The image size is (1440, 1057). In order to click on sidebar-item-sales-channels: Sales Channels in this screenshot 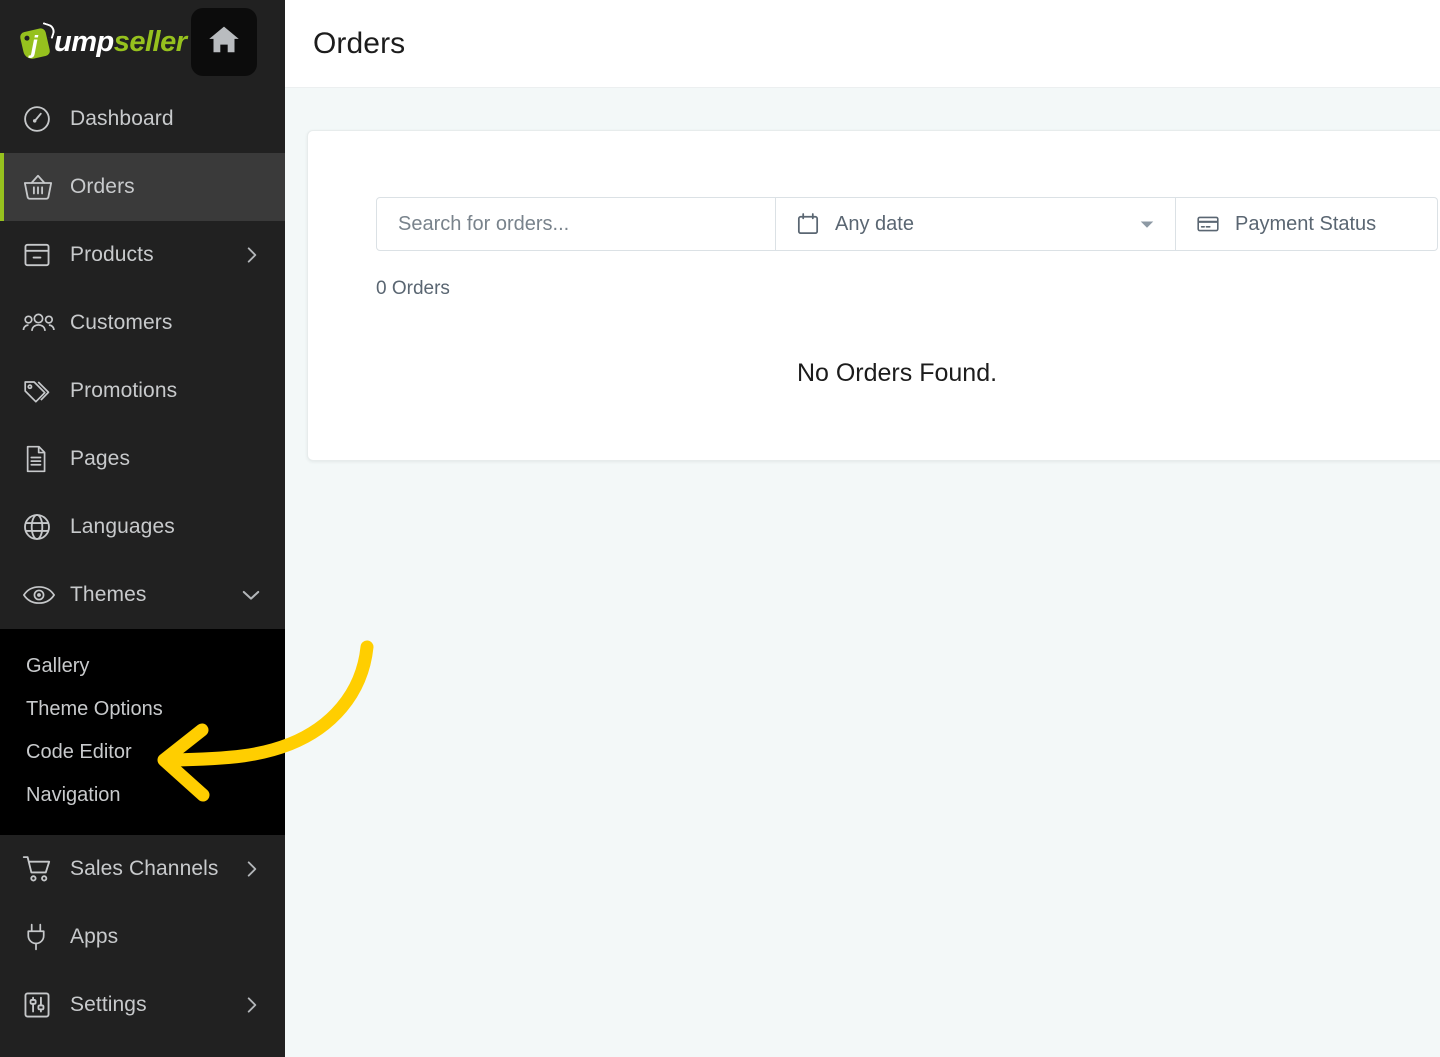, I will do `click(142, 869)`.